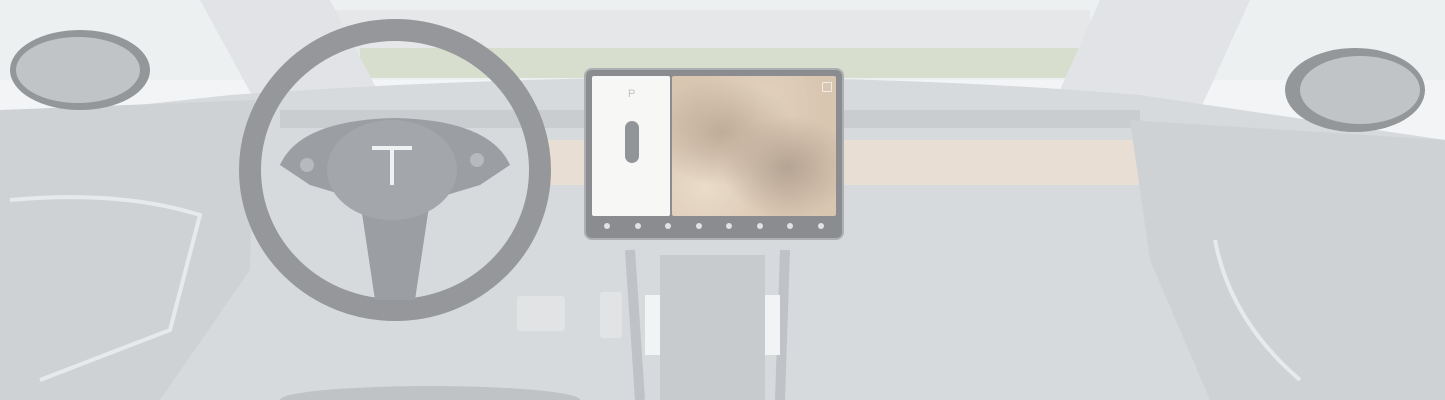 Image resolution: width=1445 pixels, height=400 pixels. Describe the element at coordinates (611, 315) in the screenshot. I see `accelerator-pedal` at that location.